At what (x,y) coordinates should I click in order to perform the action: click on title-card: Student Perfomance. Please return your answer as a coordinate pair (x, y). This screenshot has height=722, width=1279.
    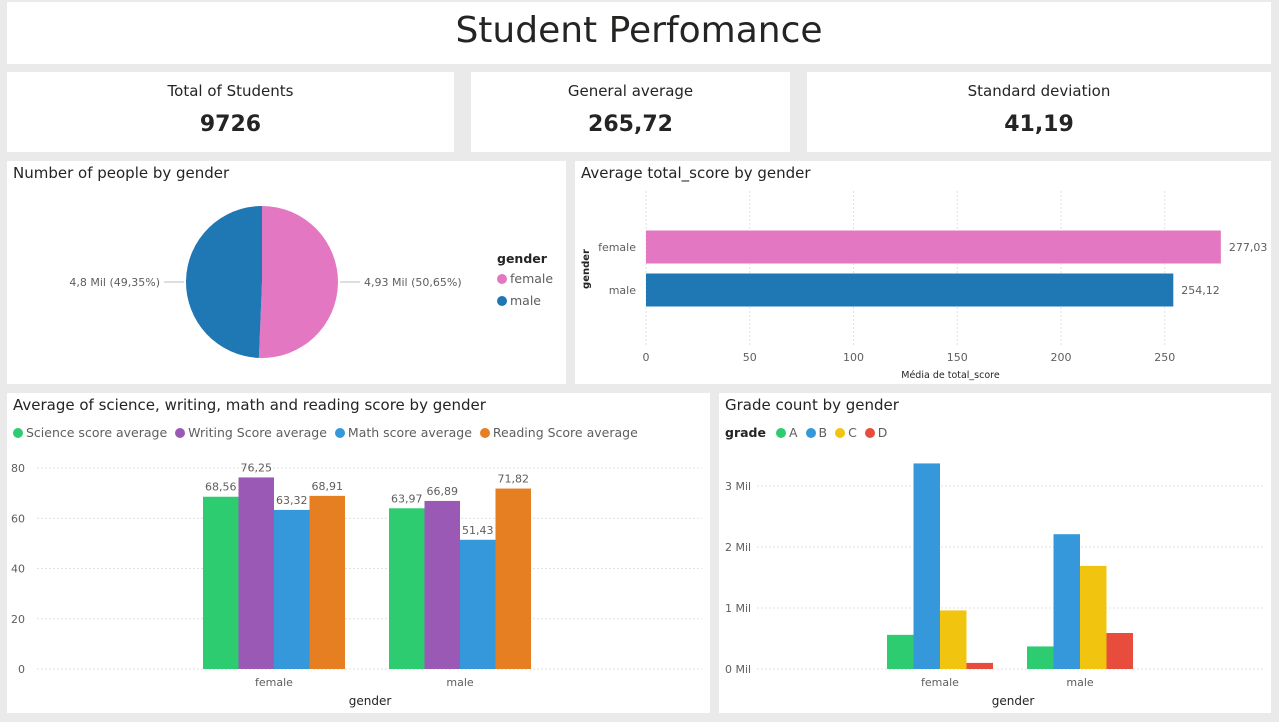
    Looking at the image, I should click on (639, 33).